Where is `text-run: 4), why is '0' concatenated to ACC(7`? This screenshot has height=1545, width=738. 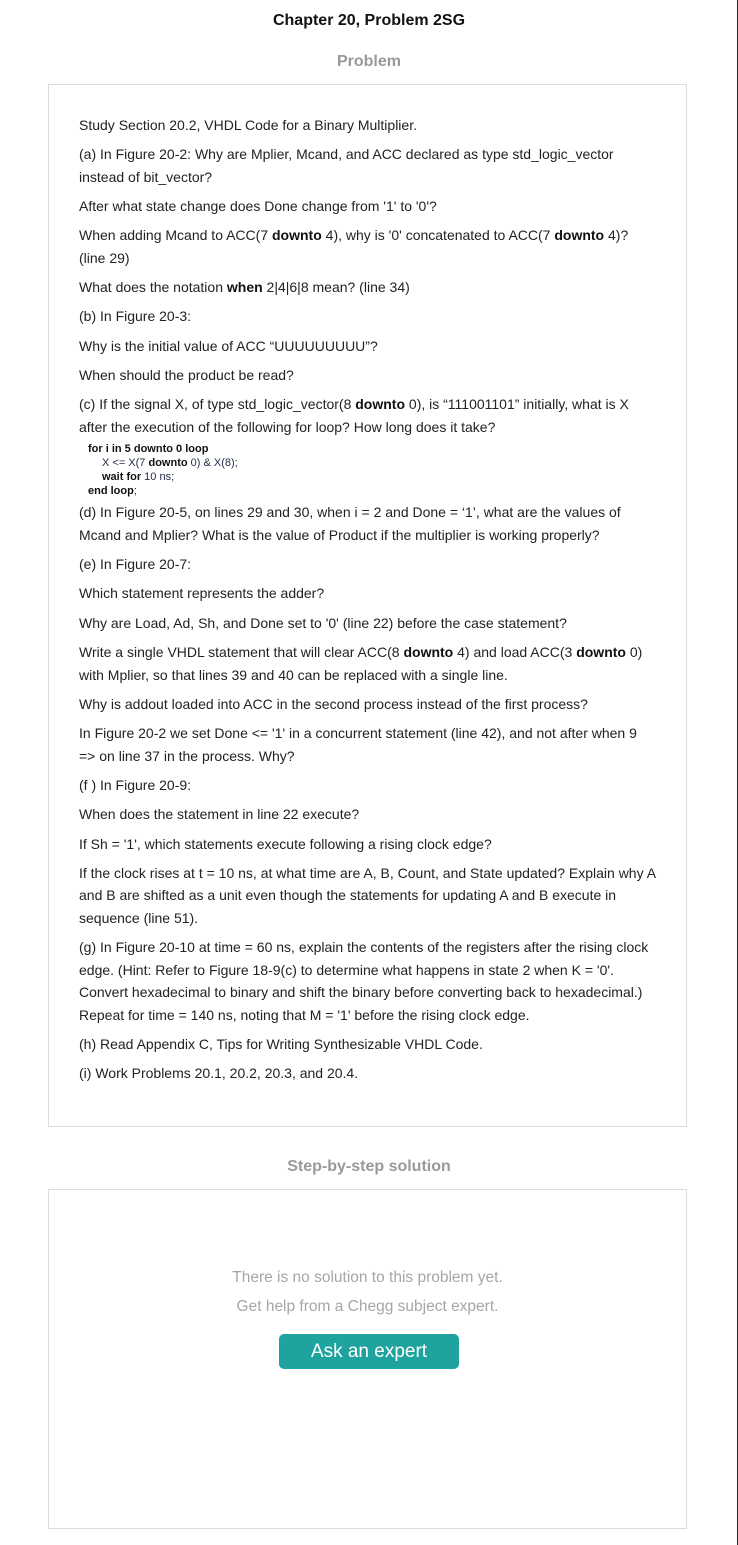 text-run: 4), why is '0' concatenated to ACC(7 is located at coordinates (438, 235).